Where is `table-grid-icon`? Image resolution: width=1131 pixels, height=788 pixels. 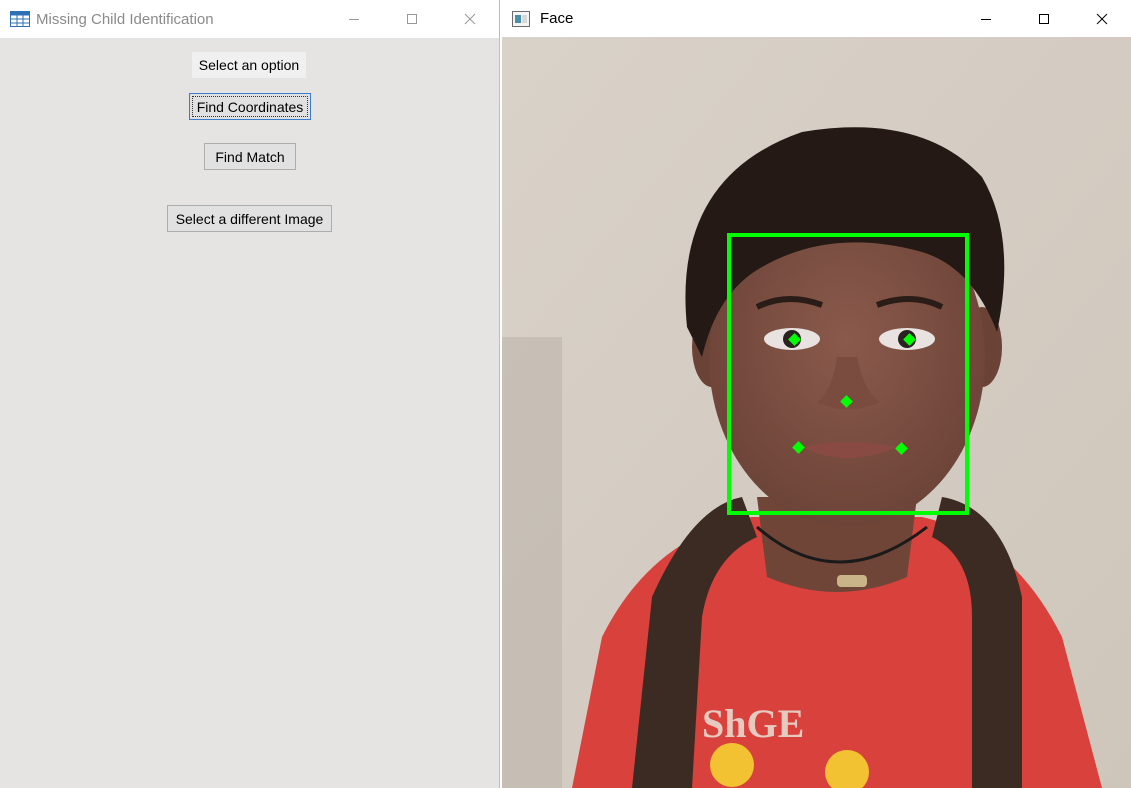
table-grid-icon is located at coordinates (20, 19).